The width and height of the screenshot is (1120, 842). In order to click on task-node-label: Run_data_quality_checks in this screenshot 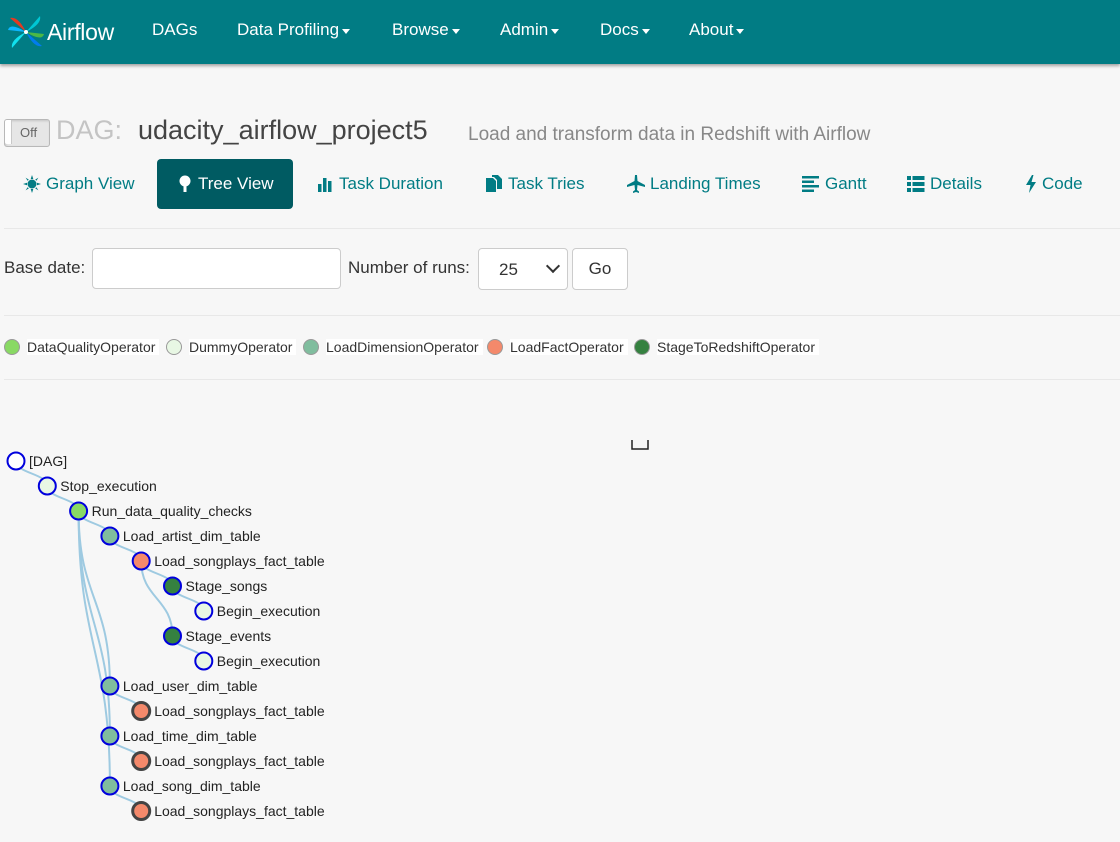, I will do `click(172, 511)`.